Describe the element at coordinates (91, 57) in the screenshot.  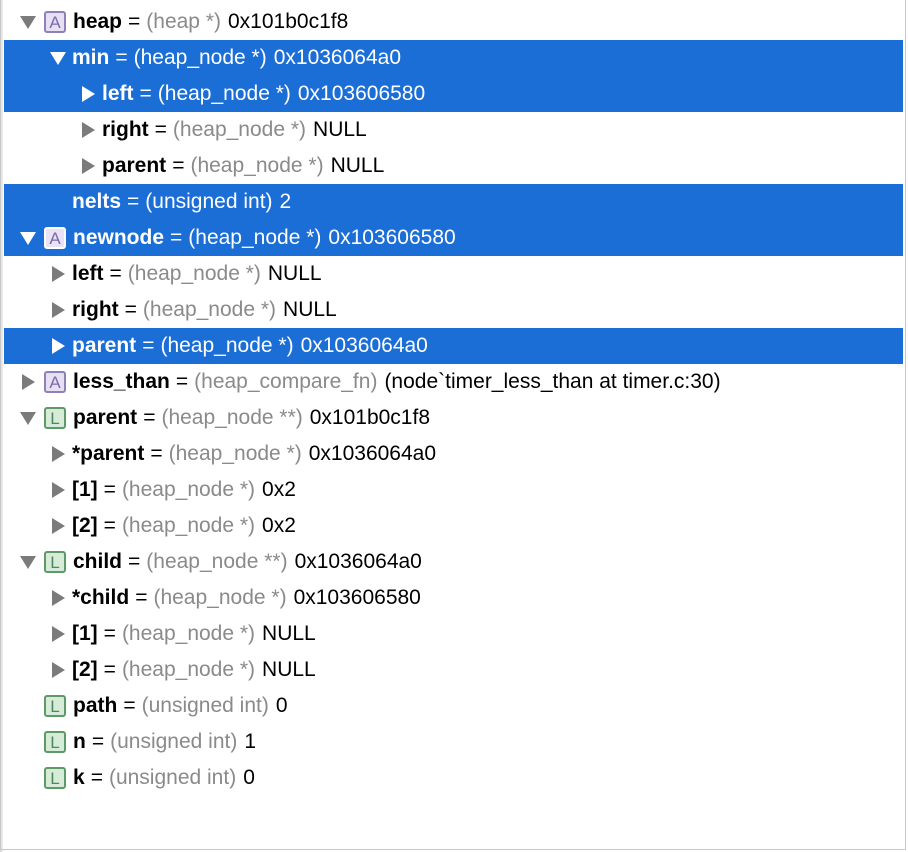
I see `variable-name: min` at that location.